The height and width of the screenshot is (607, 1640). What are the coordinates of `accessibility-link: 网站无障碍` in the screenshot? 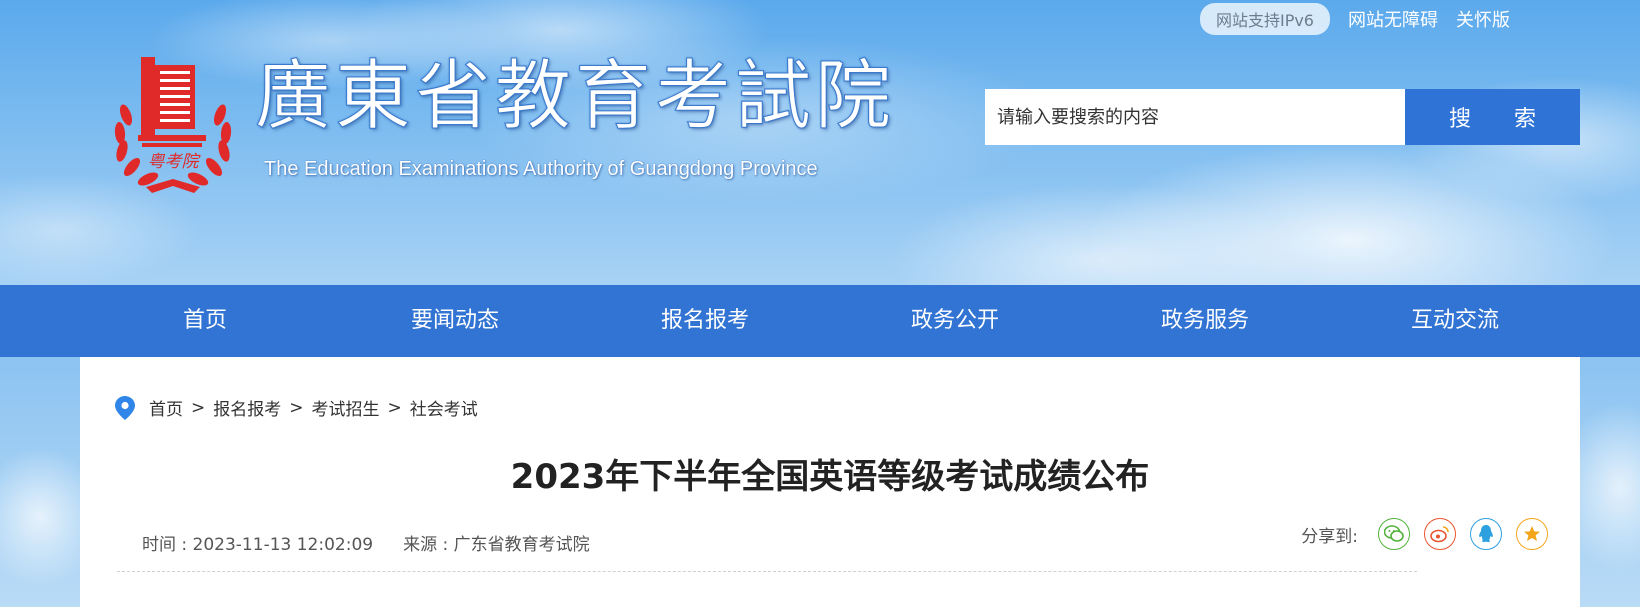 It's located at (1393, 19).